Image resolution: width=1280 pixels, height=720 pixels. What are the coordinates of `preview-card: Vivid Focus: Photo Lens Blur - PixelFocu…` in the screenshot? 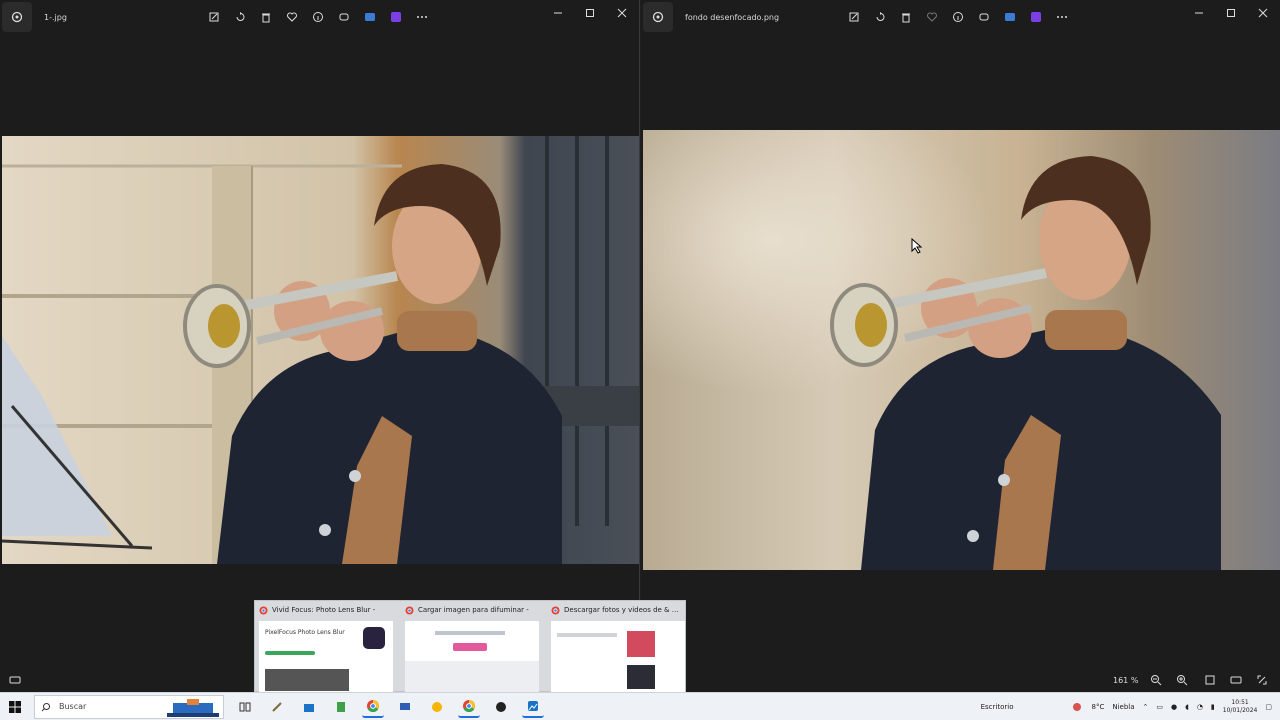 It's located at (326, 647).